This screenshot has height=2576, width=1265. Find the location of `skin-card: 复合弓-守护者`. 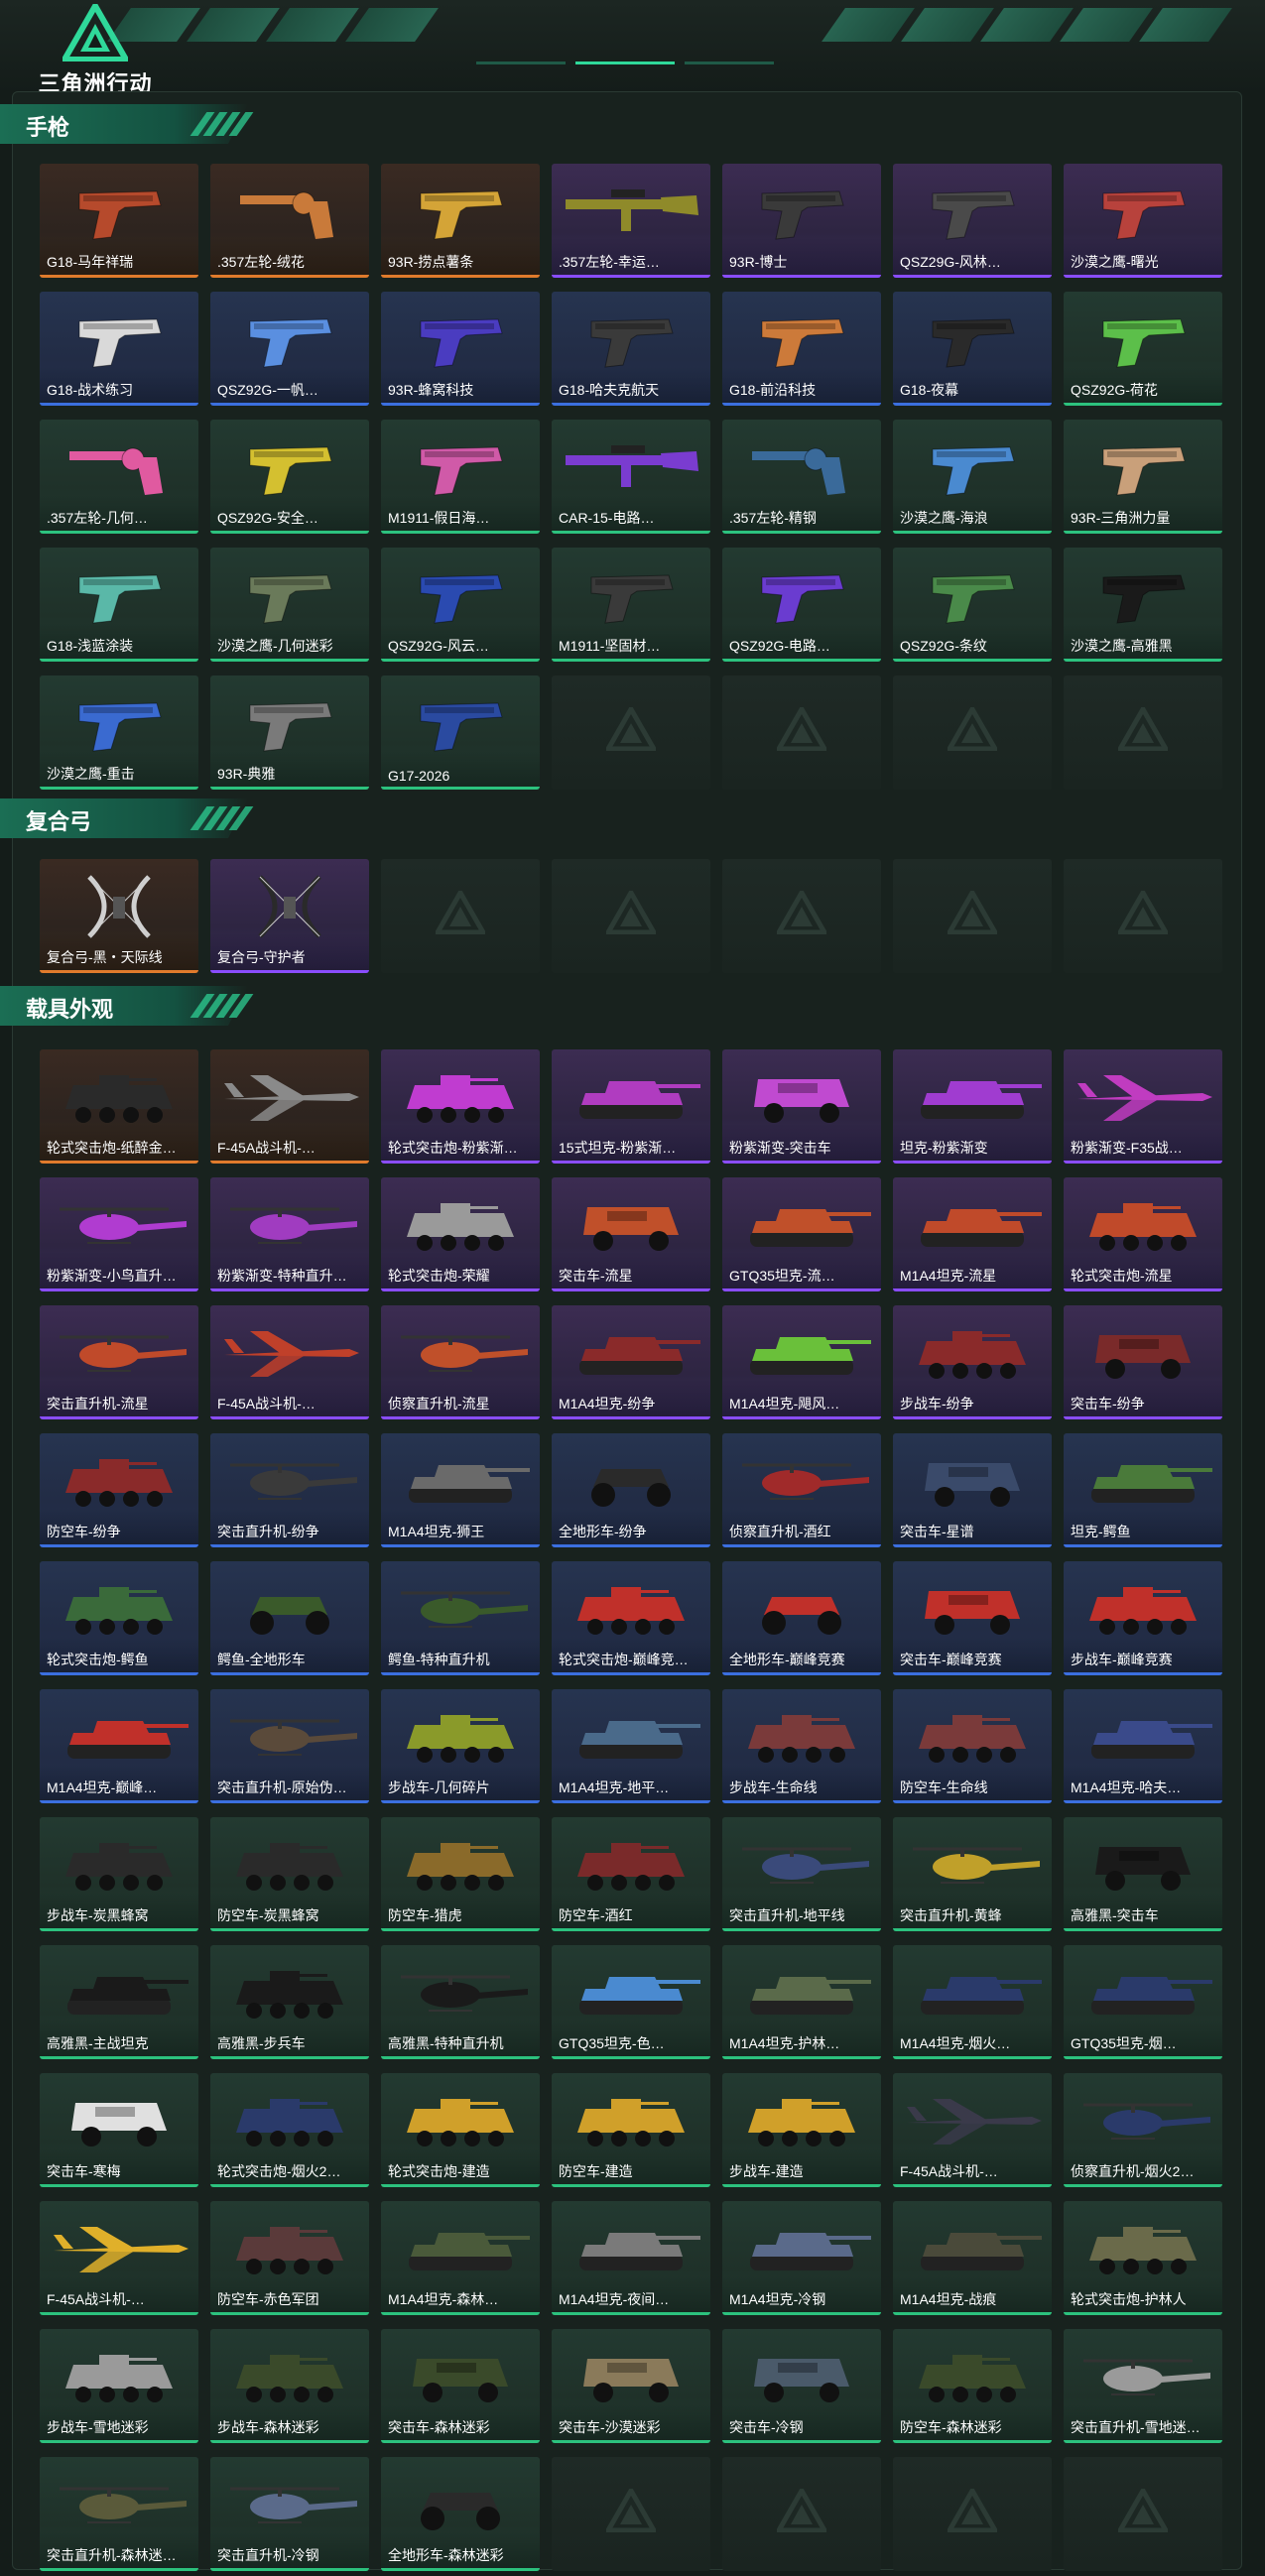

skin-card: 复合弓-守护者 is located at coordinates (289, 916).